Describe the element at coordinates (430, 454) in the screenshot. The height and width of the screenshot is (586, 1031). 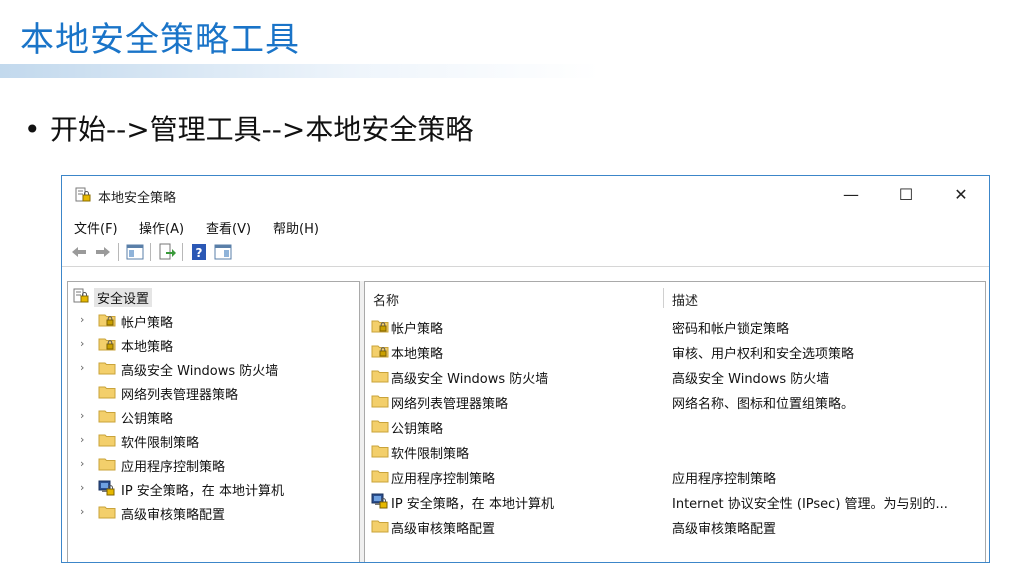
I see `list-row-name: 软件限制策略` at that location.